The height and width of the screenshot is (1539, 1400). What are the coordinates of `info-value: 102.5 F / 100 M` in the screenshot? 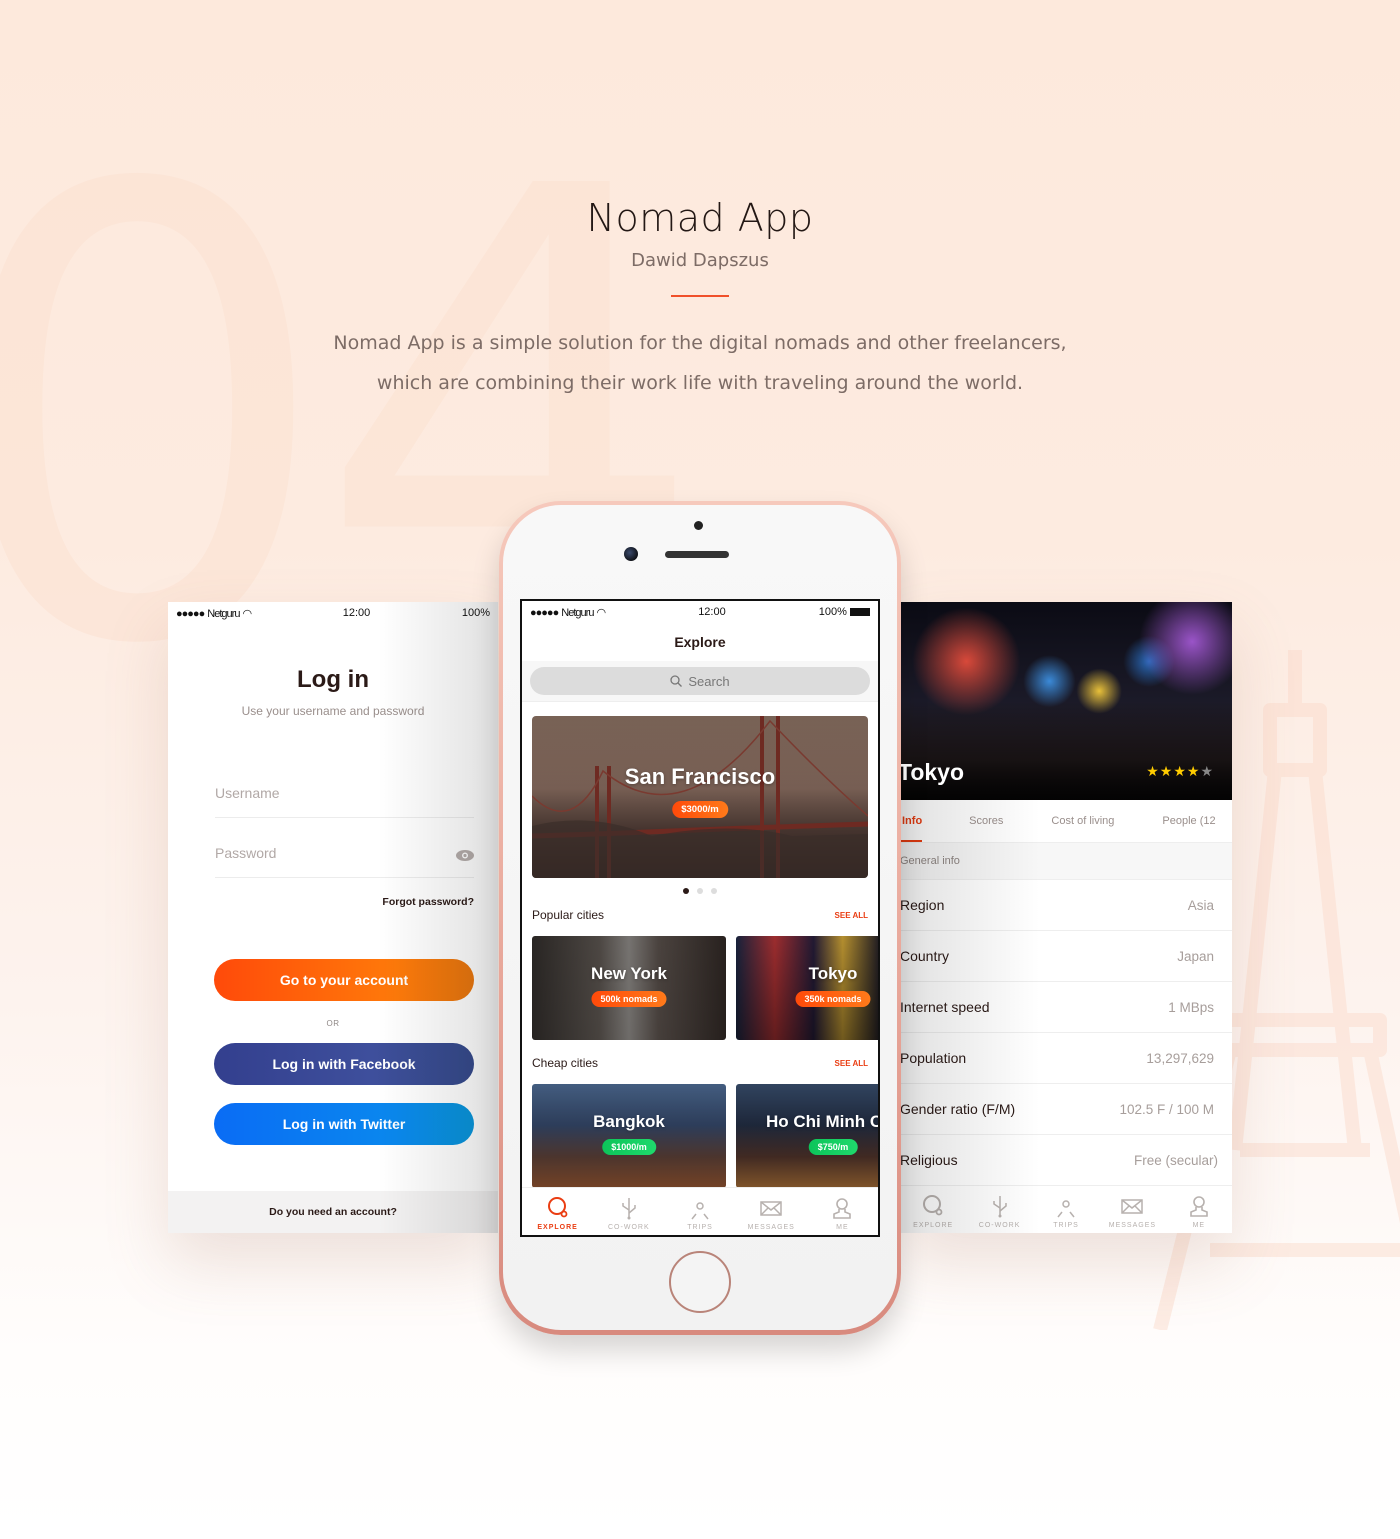 It's located at (1166, 1109).